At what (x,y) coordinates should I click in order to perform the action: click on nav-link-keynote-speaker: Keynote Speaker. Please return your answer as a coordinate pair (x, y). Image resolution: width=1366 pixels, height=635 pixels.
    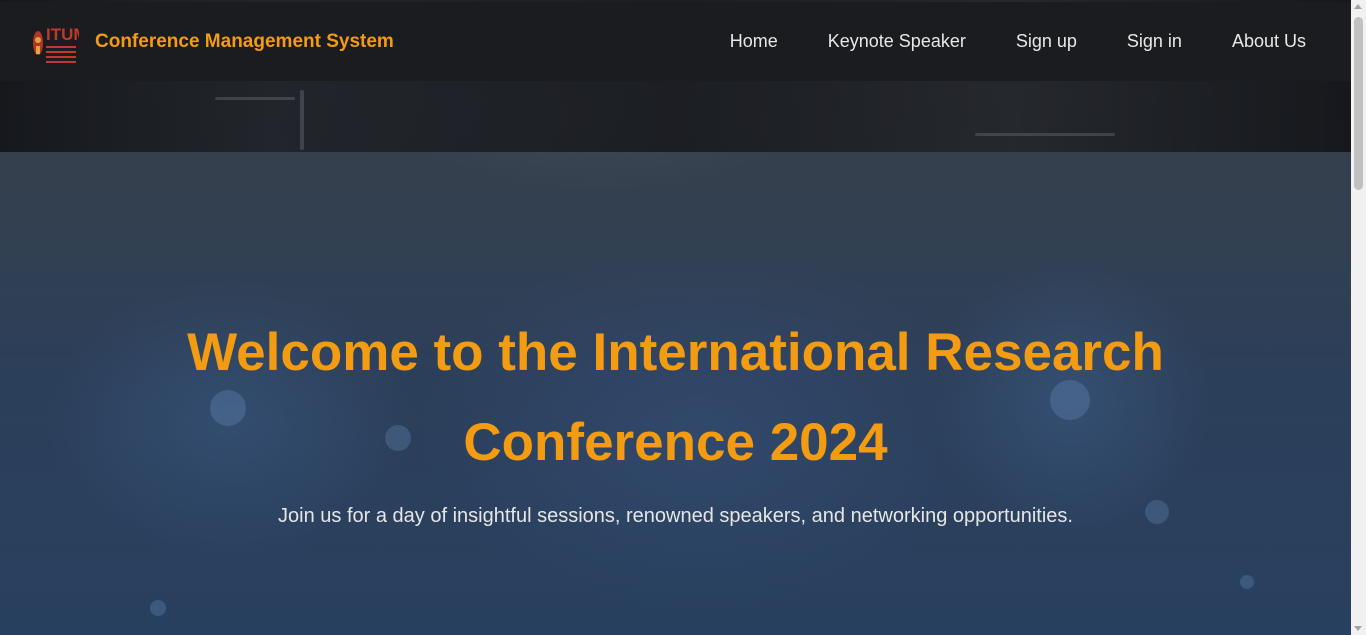
    Looking at the image, I should click on (897, 41).